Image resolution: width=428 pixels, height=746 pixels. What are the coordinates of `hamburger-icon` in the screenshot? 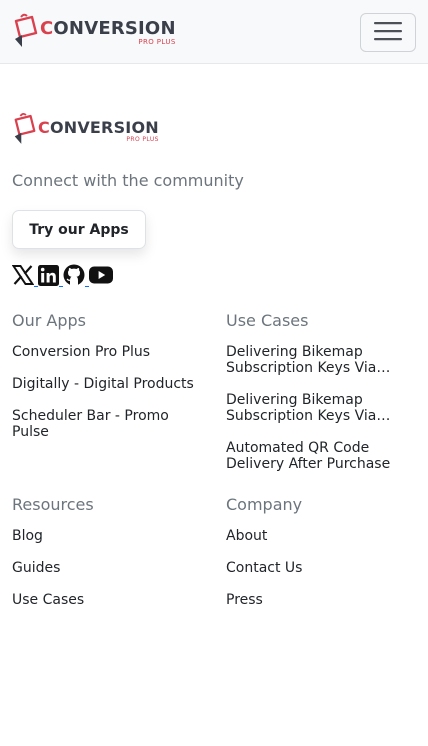 It's located at (388, 32).